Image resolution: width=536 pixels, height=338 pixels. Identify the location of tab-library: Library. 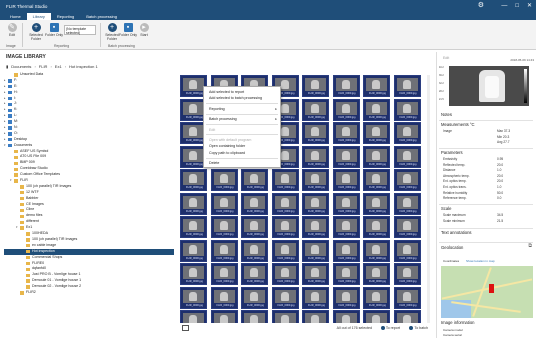
(38, 16).